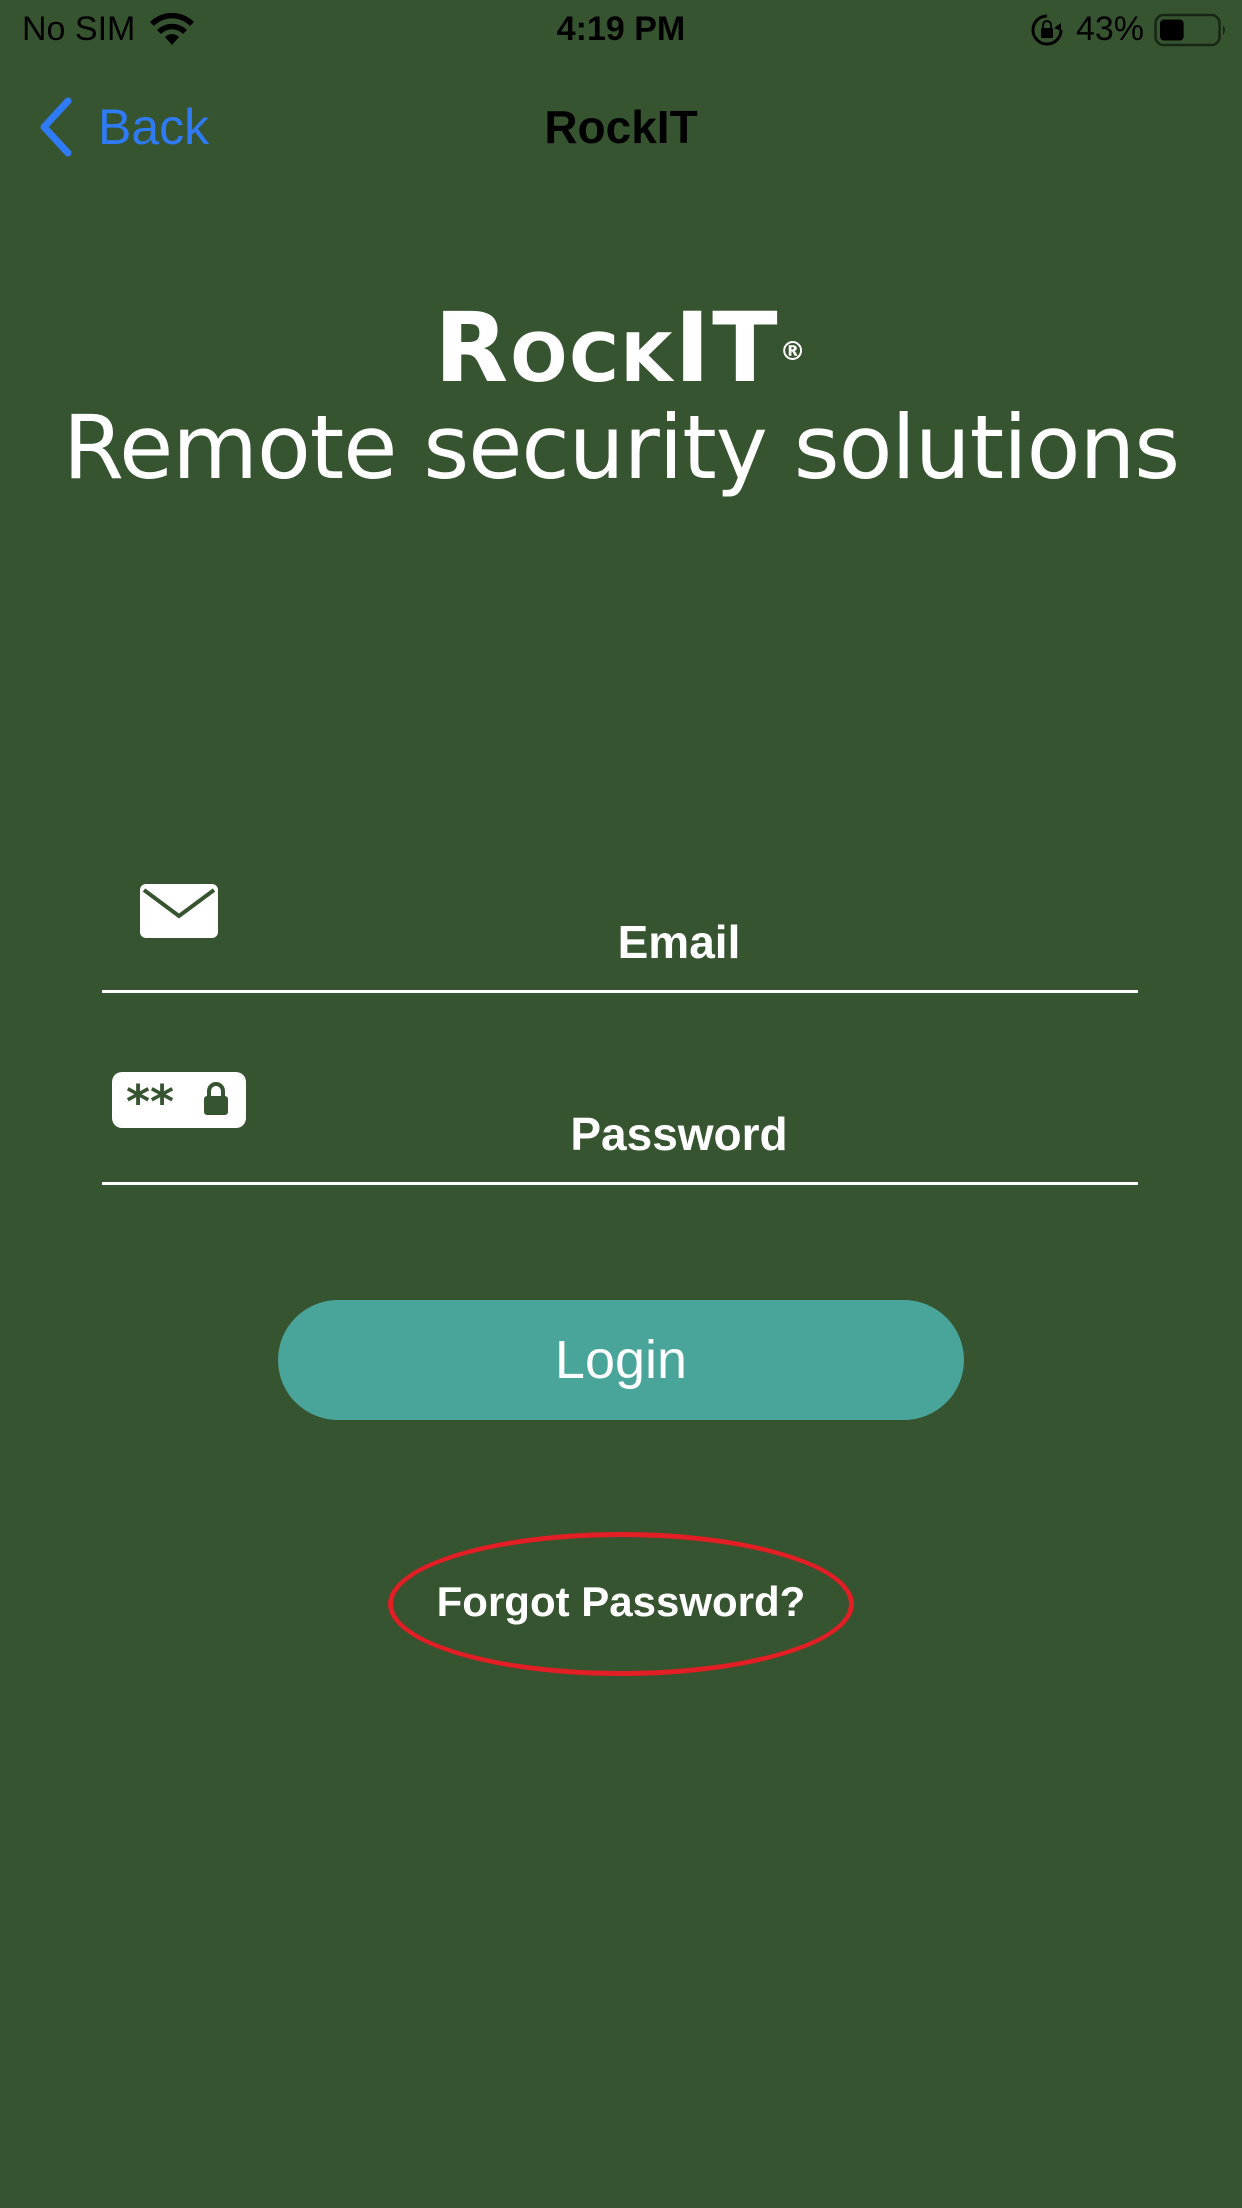 This screenshot has height=2208, width=1242. What do you see at coordinates (607, 348) in the screenshot?
I see `logo-brand-text: RockIT` at bounding box center [607, 348].